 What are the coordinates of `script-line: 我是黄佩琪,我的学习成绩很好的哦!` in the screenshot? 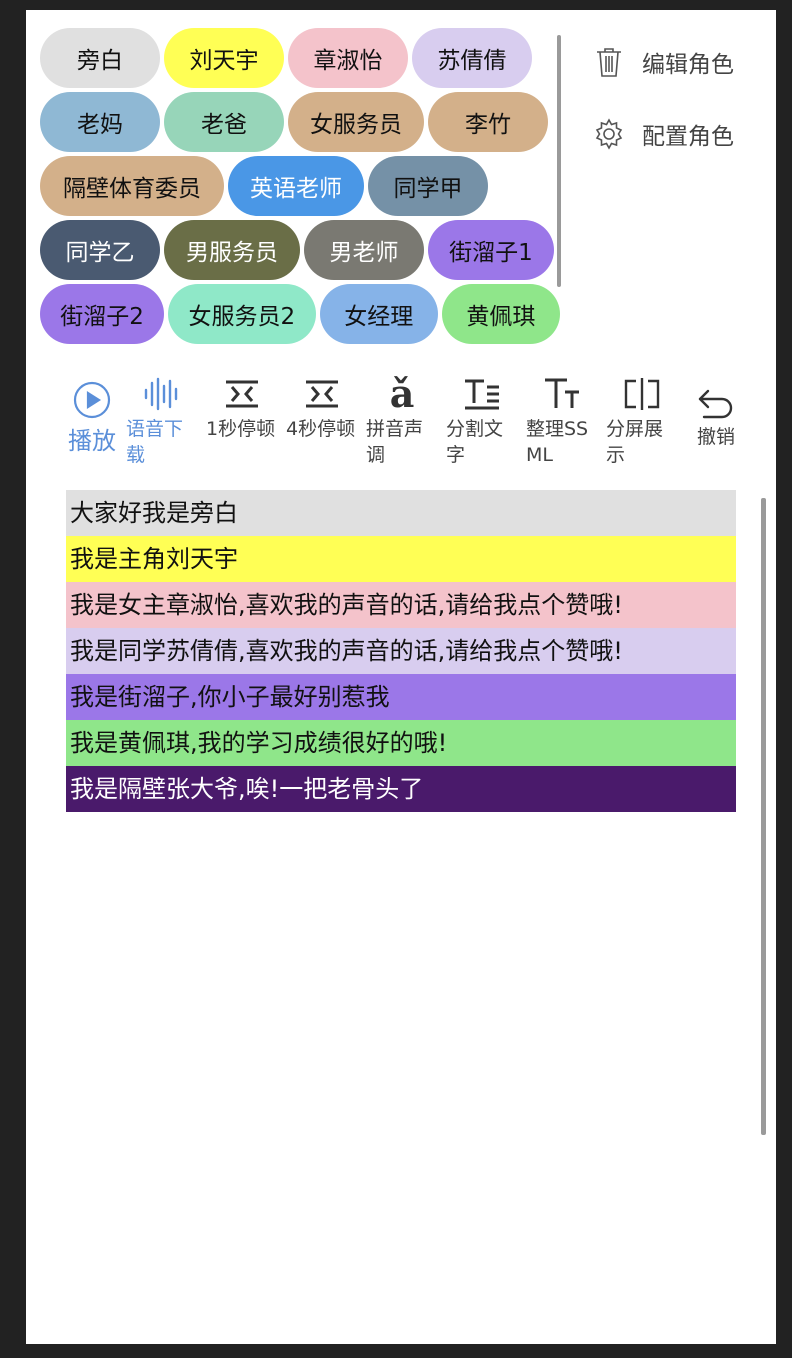 It's located at (401, 743).